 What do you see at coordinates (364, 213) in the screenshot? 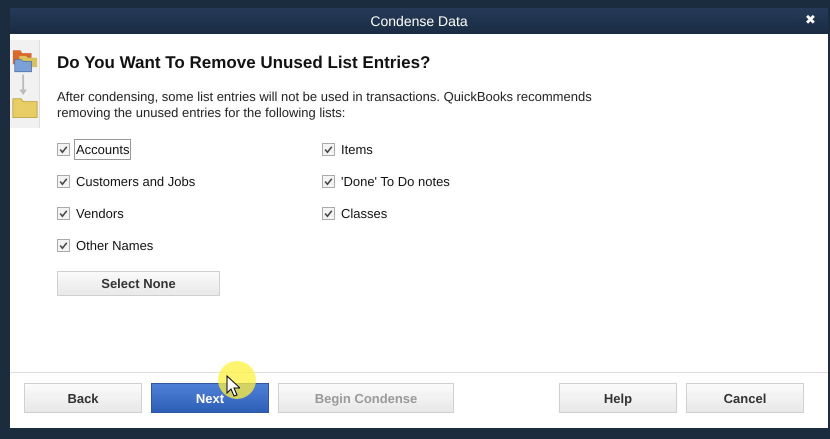
I see `checkbox-label: Classes` at bounding box center [364, 213].